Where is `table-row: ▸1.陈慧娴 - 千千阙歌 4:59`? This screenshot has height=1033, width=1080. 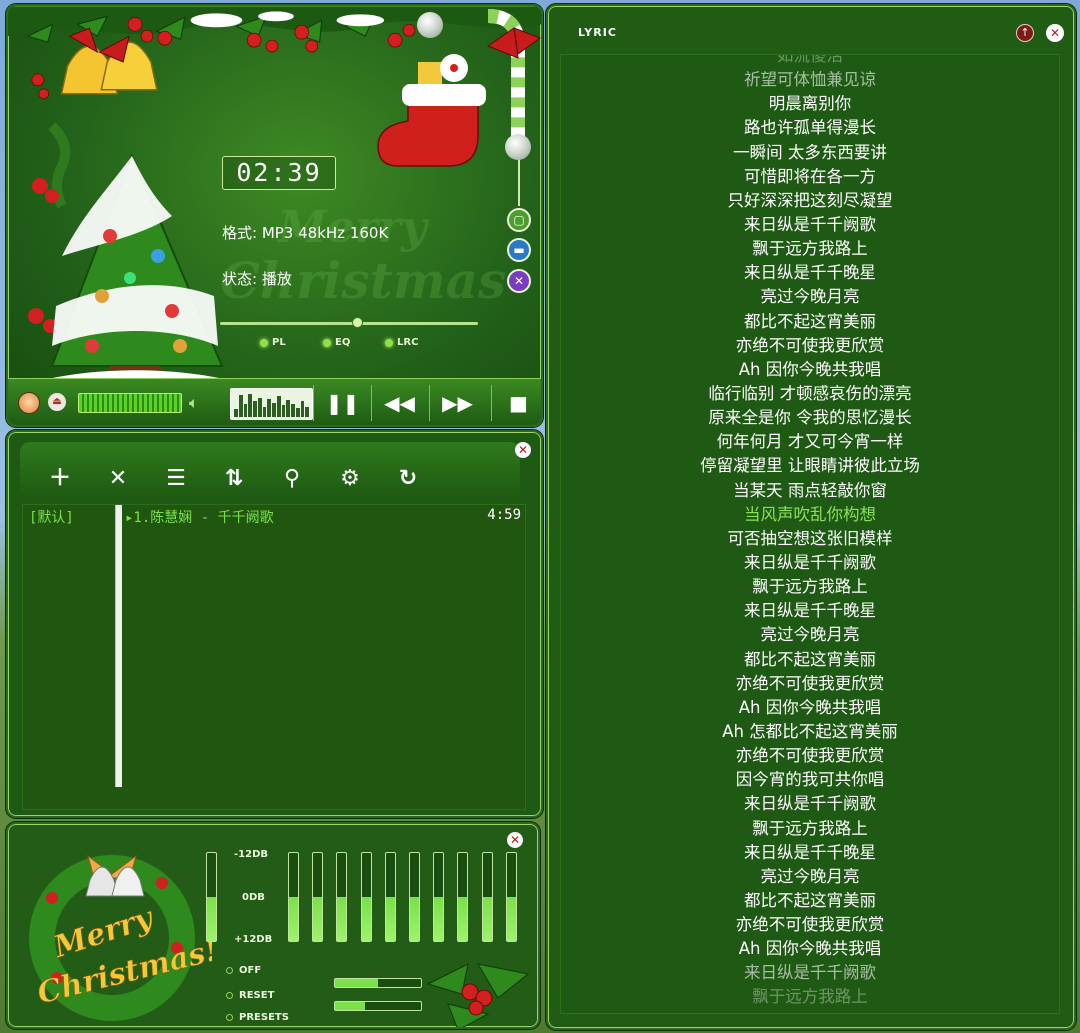 table-row: ▸1.陈慧娴 - 千千阙歌 4:59 is located at coordinates (325, 517).